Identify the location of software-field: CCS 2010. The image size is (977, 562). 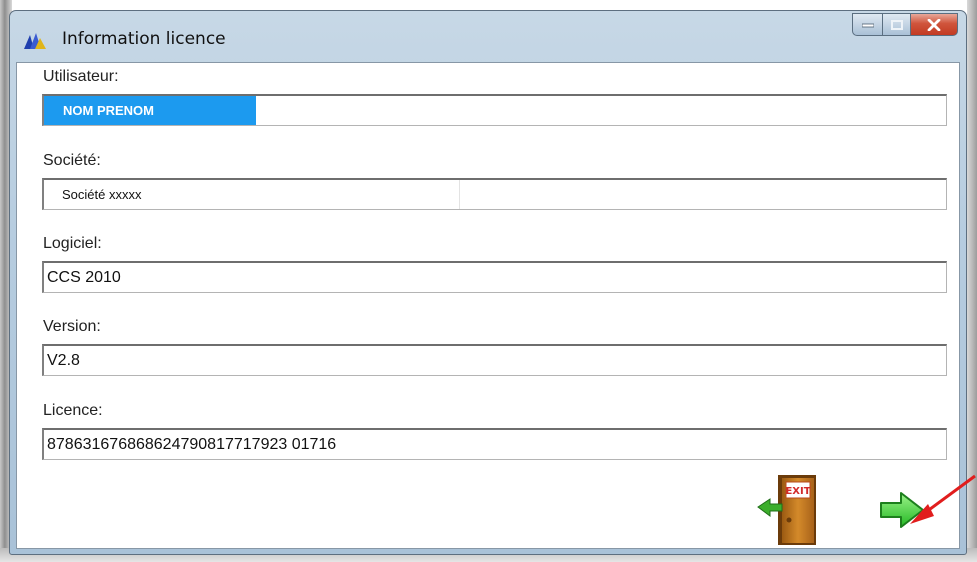
(494, 277).